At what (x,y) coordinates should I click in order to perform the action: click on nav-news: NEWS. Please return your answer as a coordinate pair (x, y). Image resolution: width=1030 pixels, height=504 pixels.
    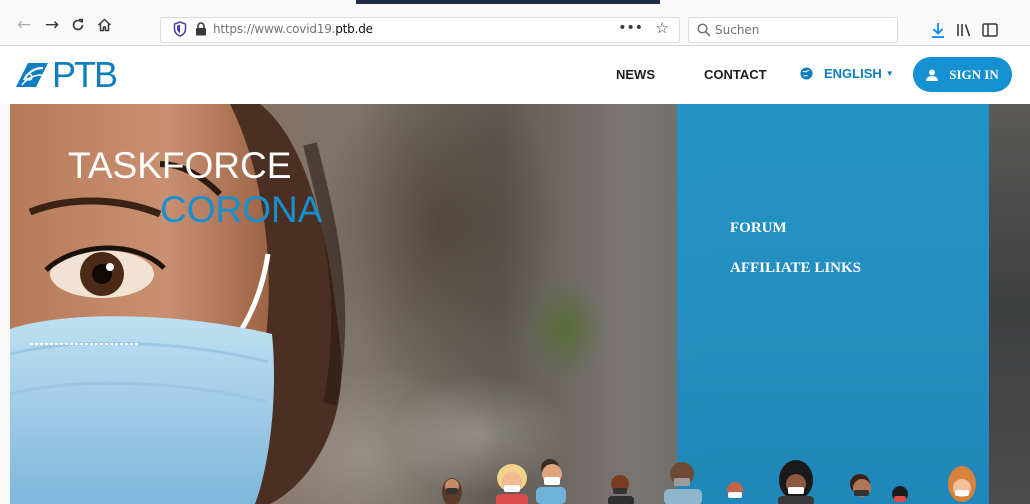
    Looking at the image, I should click on (635, 74).